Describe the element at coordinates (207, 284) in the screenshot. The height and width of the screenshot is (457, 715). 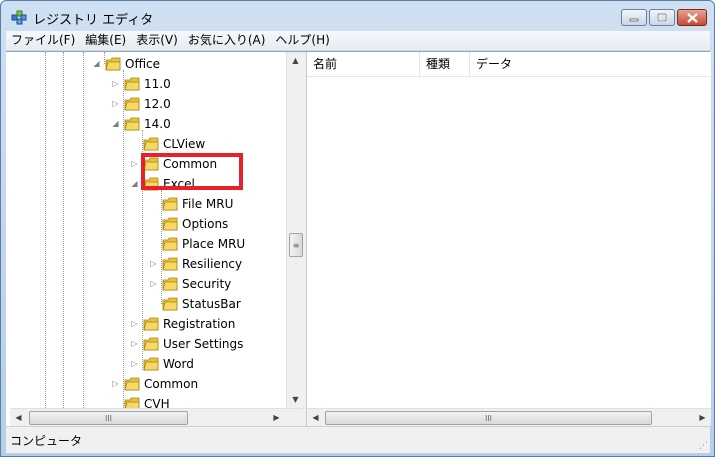
I see `tree-node-label: Security` at that location.